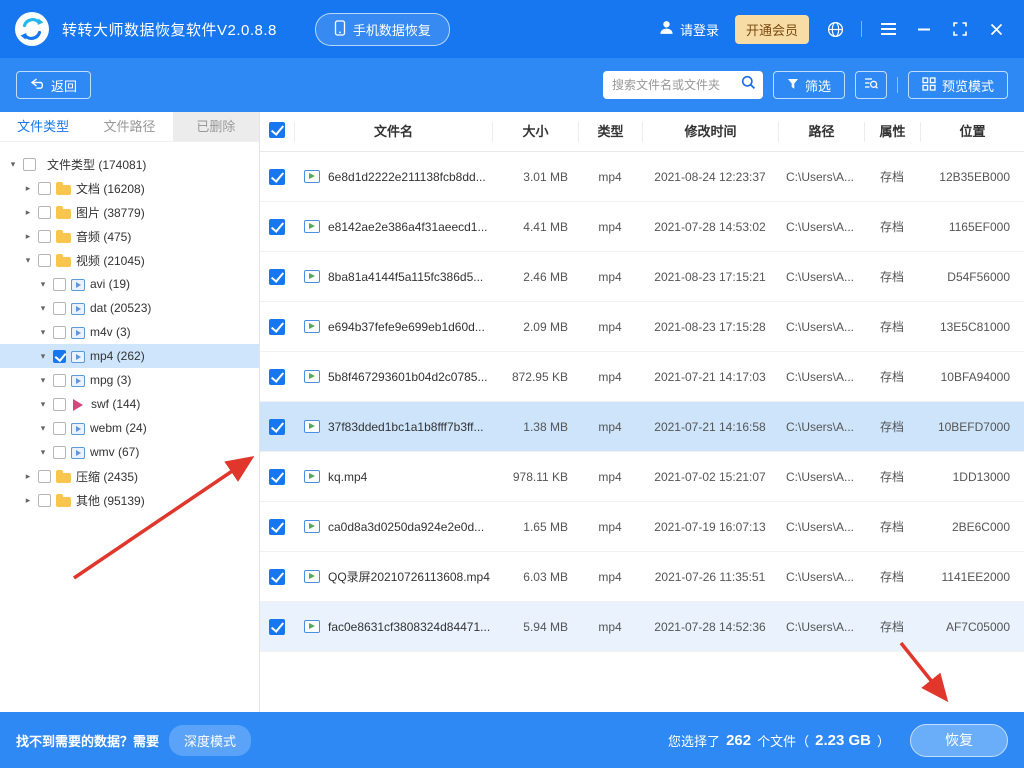  I want to click on deep-mode-button: 深度模式, so click(210, 740).